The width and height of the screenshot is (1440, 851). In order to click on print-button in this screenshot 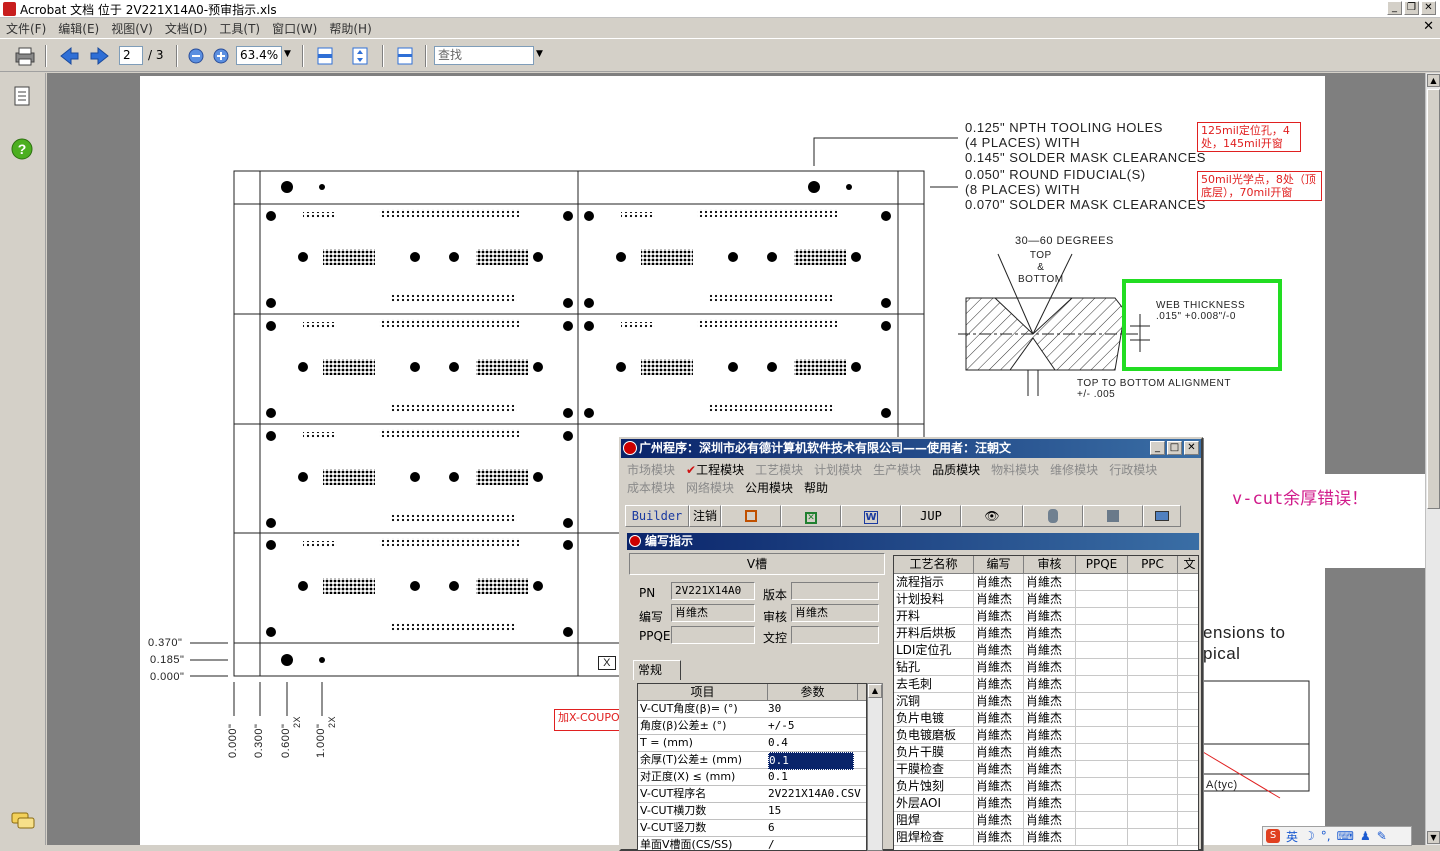, I will do `click(25, 56)`.